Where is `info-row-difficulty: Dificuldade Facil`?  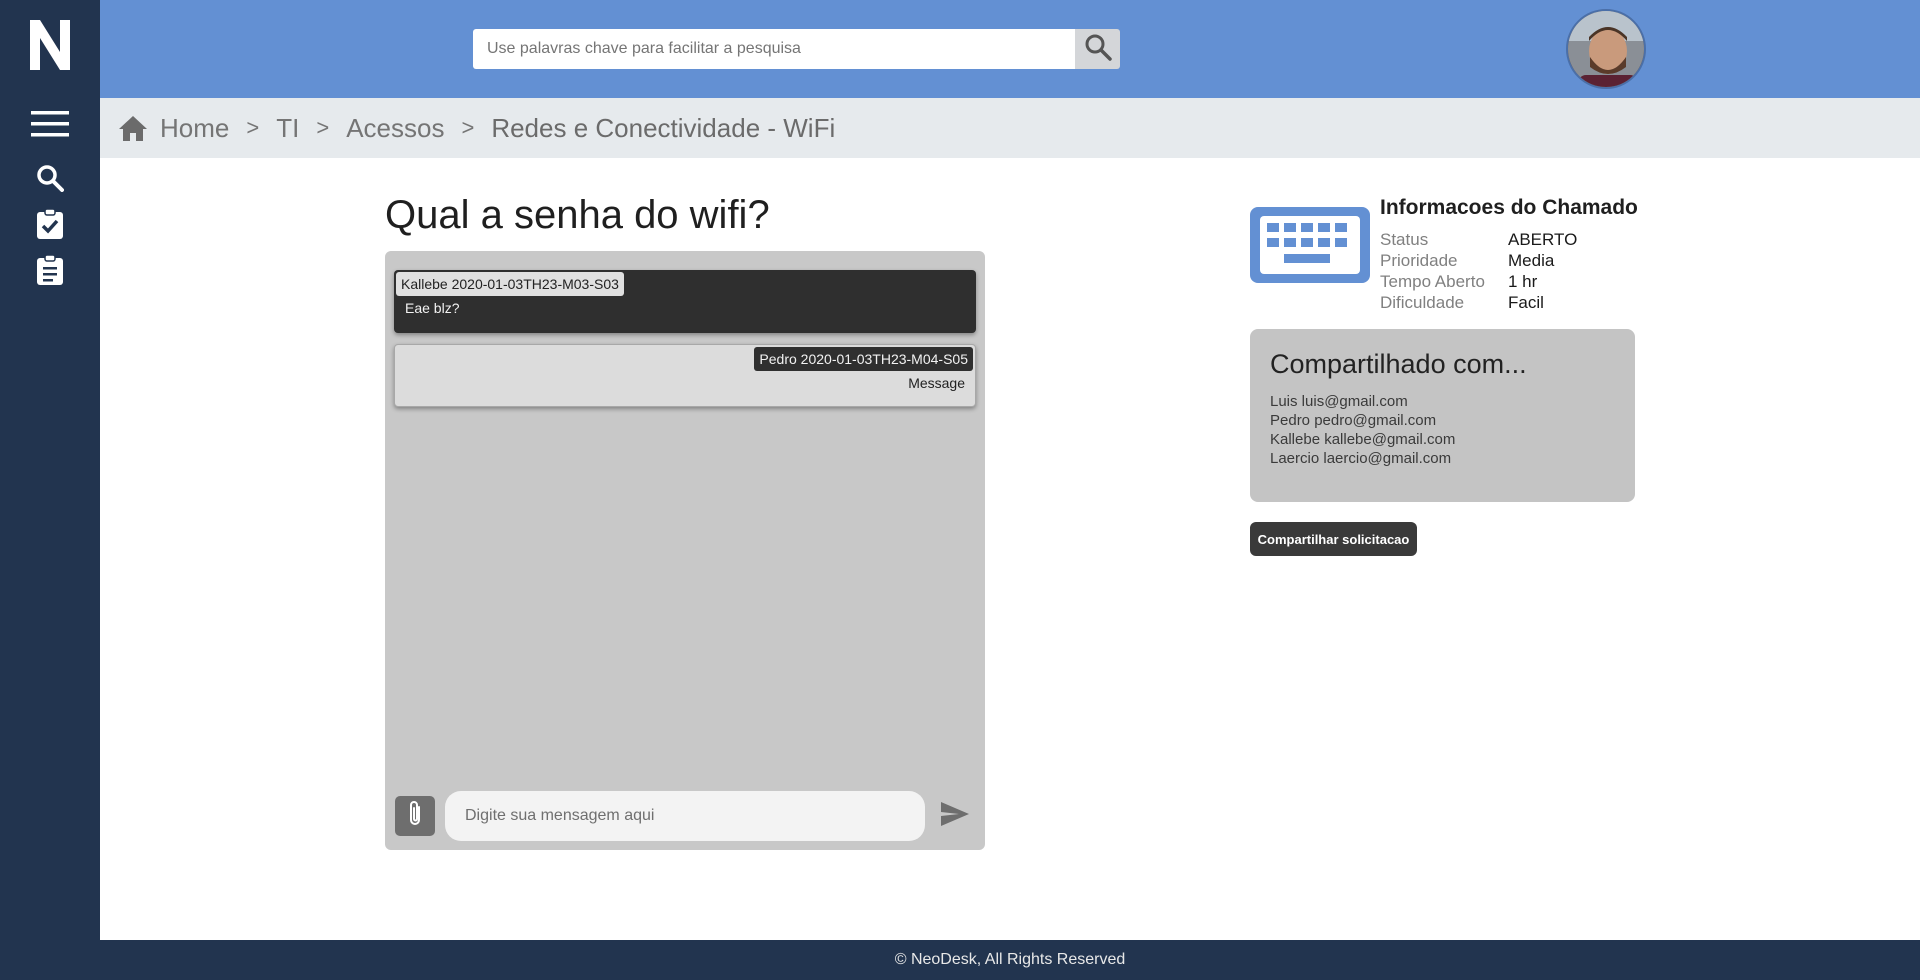 info-row-difficulty: Dificuldade Facil is located at coordinates (1478, 302).